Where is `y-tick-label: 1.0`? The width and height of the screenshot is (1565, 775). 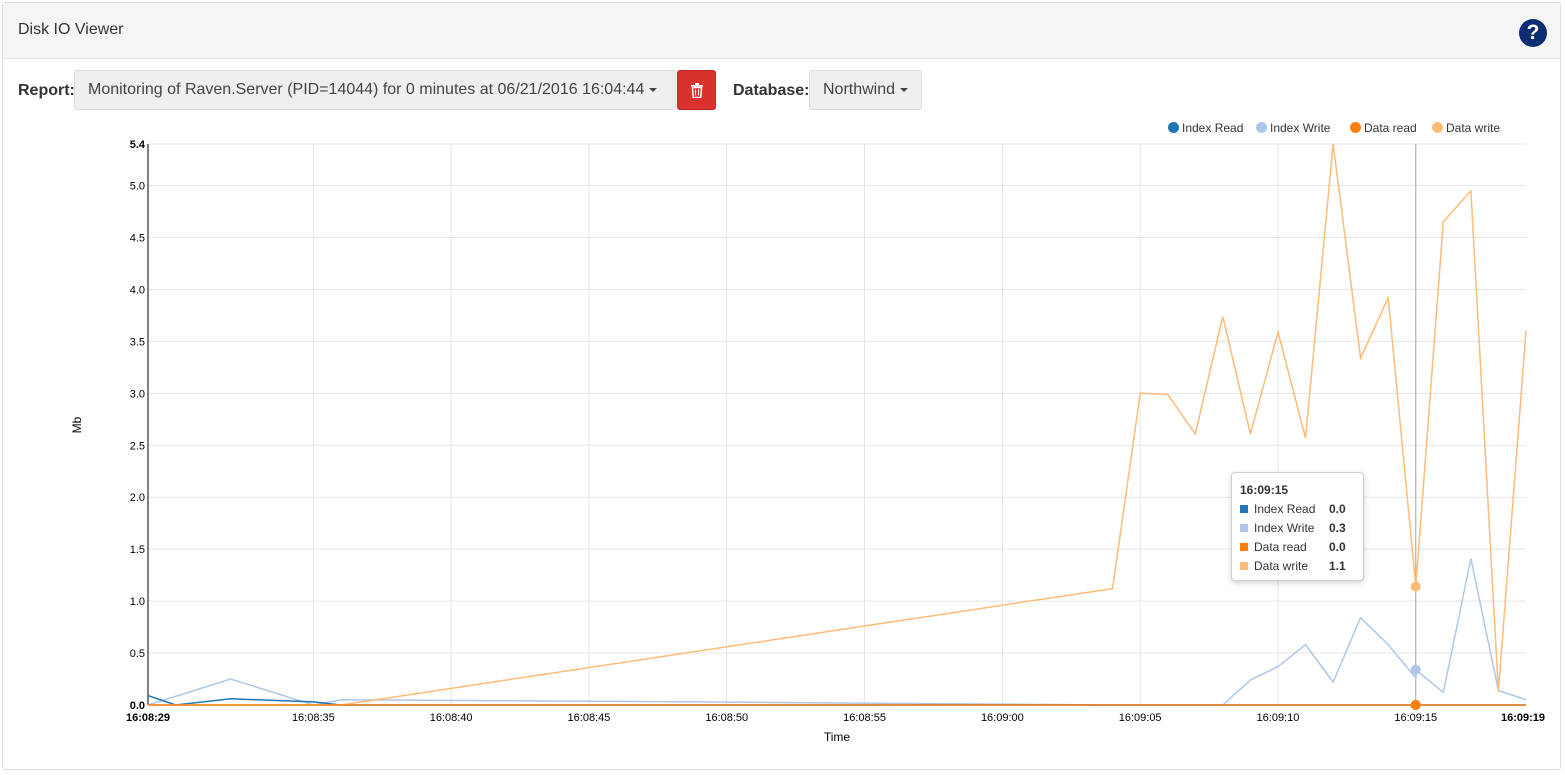
y-tick-label: 1.0 is located at coordinates (137, 602).